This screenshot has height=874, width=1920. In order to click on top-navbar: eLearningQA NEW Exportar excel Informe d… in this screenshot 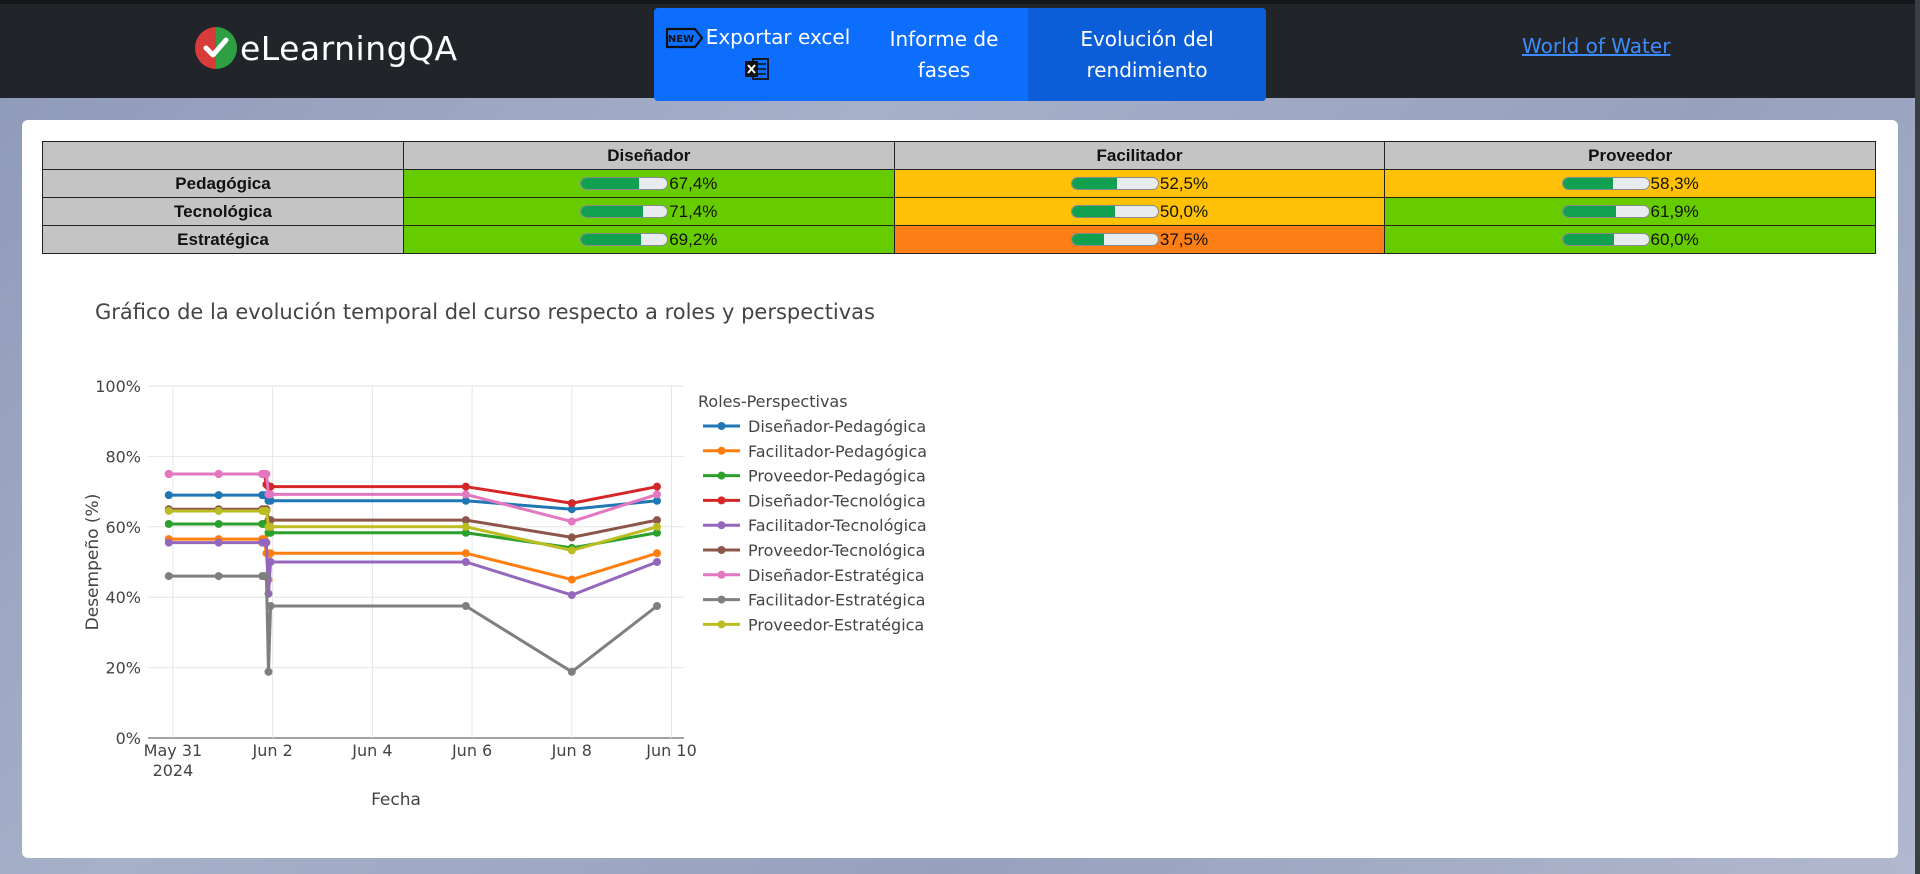, I will do `click(960, 50)`.